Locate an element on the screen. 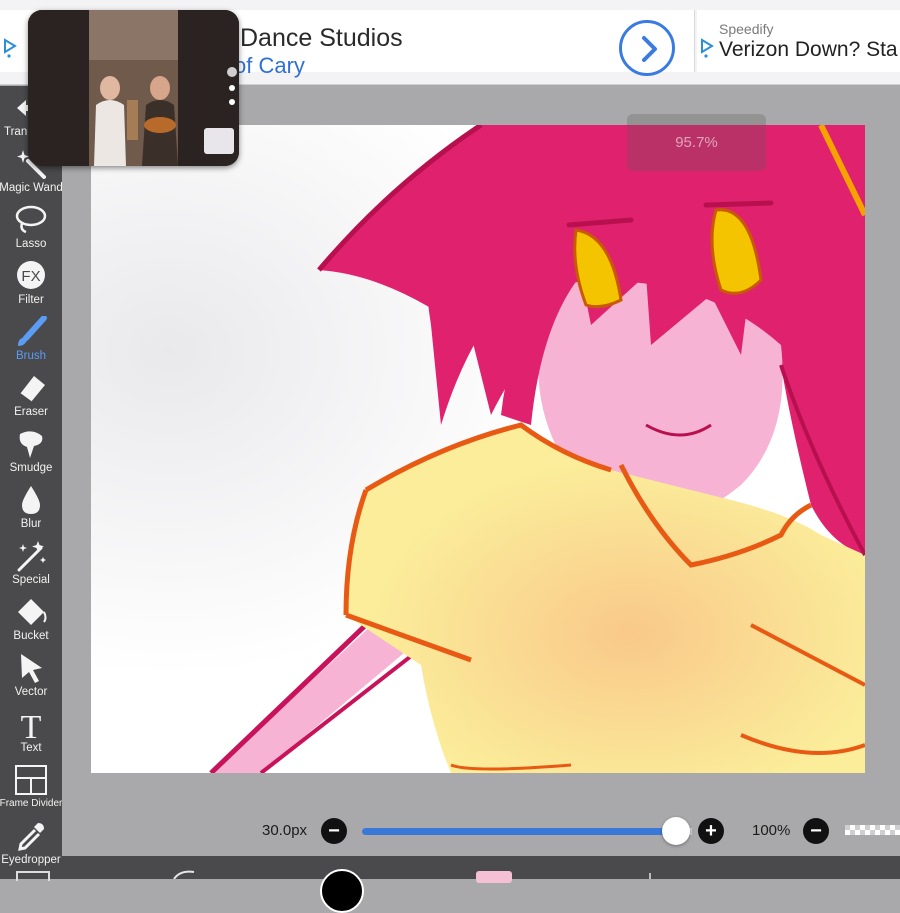 The height and width of the screenshot is (913, 900). tool-eraser: Eraser is located at coordinates (31, 398).